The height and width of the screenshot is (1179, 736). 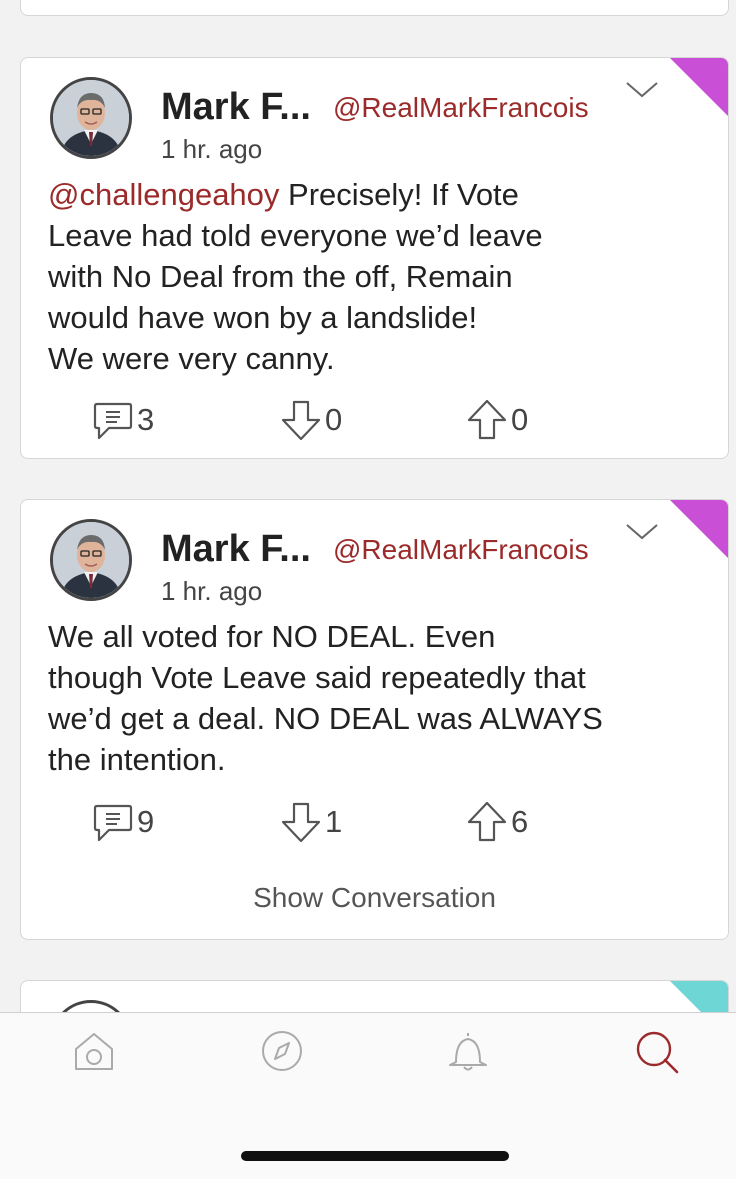 I want to click on compass-icon, so click(x=282, y=1051).